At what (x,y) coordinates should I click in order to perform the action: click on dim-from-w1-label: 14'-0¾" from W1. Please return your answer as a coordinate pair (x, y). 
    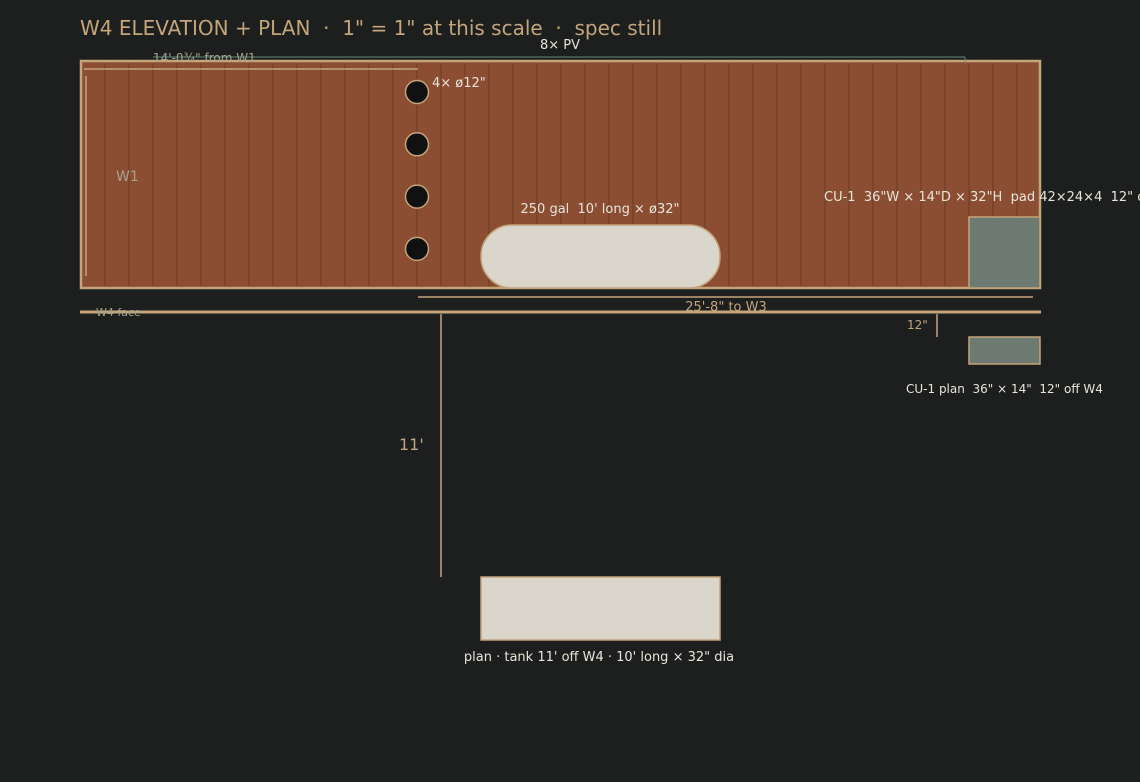
    Looking at the image, I should click on (204, 58).